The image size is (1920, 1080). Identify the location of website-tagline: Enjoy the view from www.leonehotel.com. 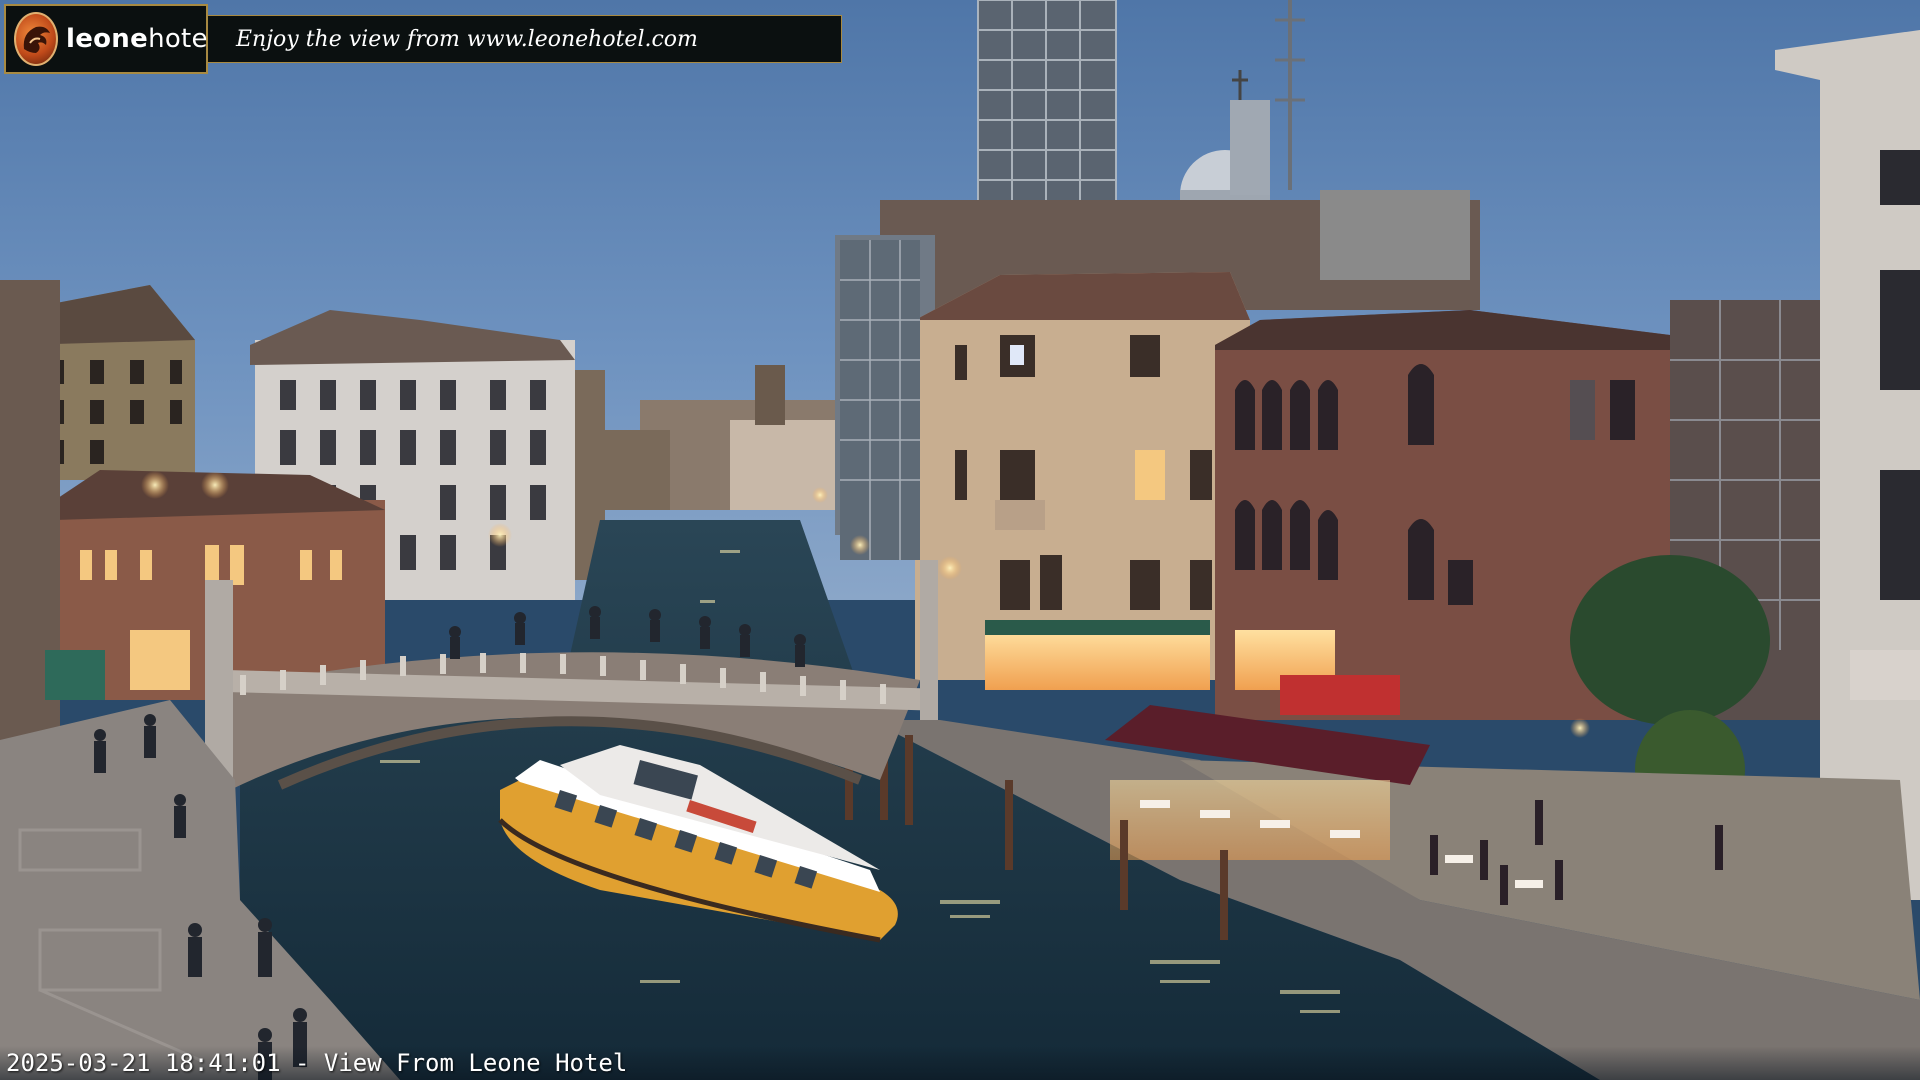
(525, 39).